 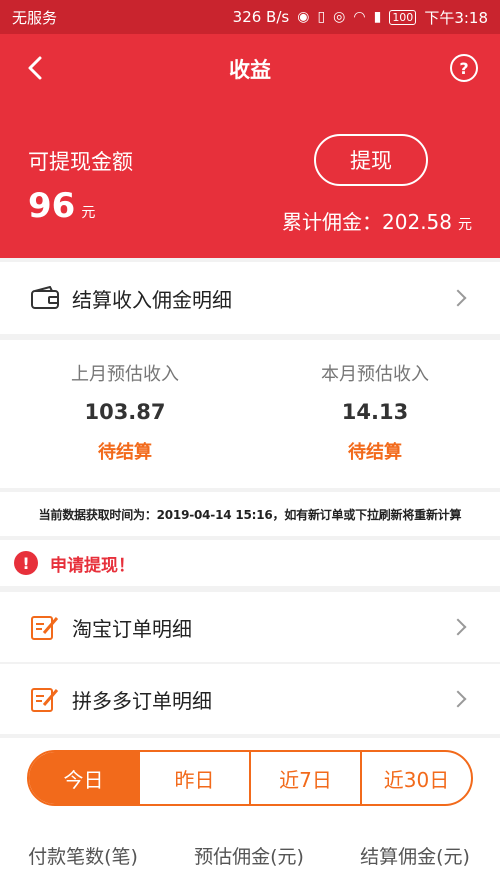 What do you see at coordinates (339, 17) in the screenshot?
I see `eye-icon: ◎` at bounding box center [339, 17].